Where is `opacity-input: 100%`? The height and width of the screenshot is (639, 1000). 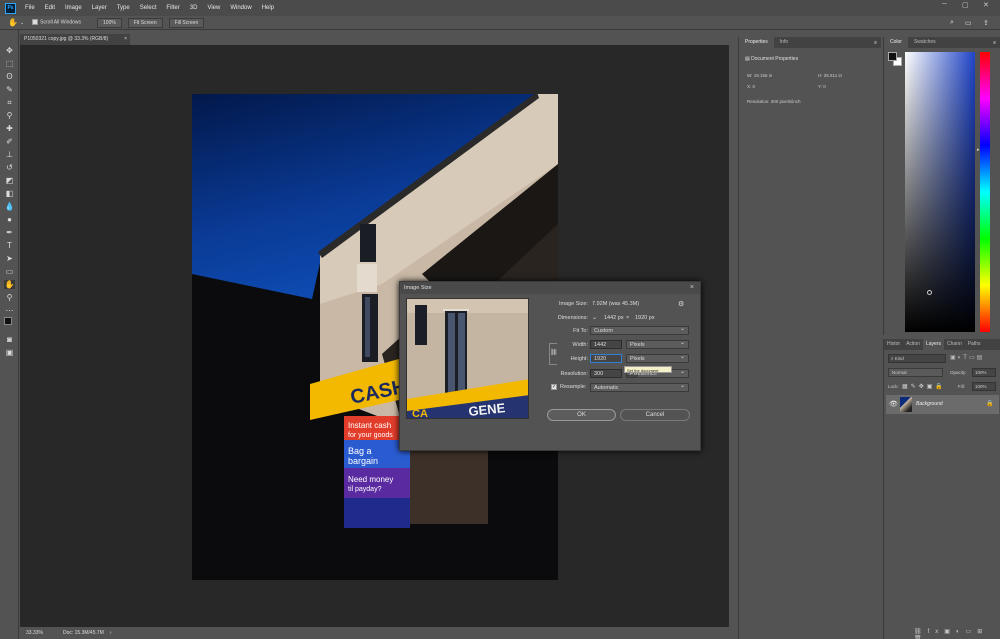 opacity-input: 100% is located at coordinates (984, 372).